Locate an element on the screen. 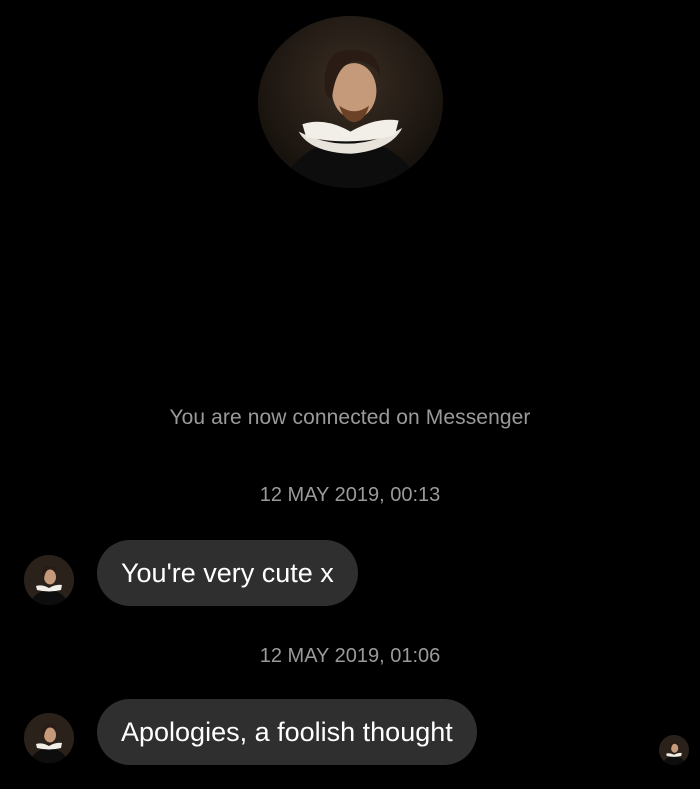 This screenshot has width=700, height=789. message-bubble: Apologies, a foolish thought is located at coordinates (287, 732).